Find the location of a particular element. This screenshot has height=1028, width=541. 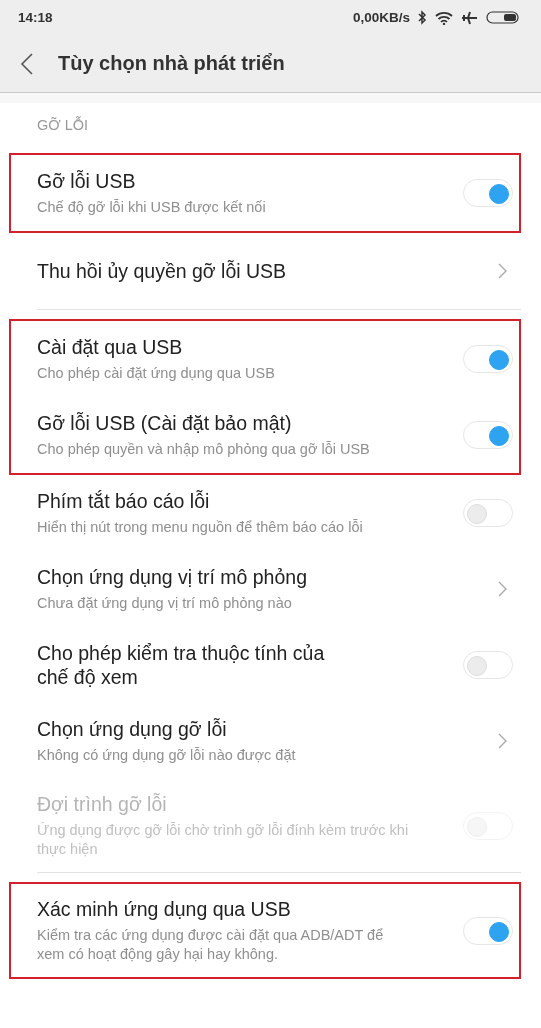

setting-title: Cài đặt qua USB is located at coordinates (110, 347).